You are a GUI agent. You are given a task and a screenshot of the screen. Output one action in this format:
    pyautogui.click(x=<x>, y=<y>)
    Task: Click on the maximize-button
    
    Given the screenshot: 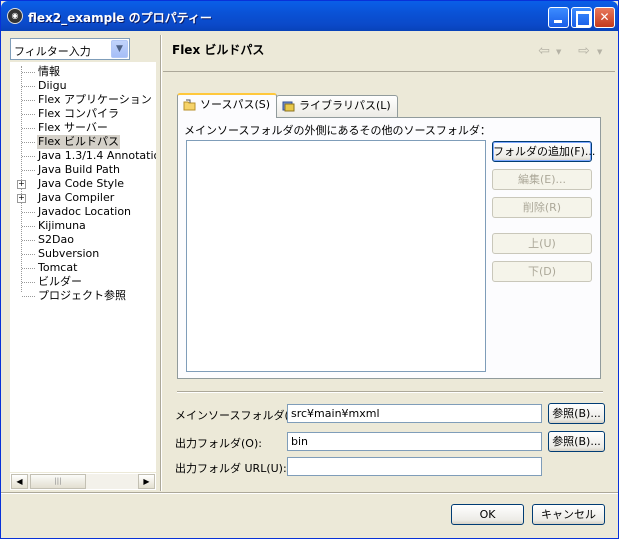 What is the action you would take?
    pyautogui.click(x=581, y=17)
    